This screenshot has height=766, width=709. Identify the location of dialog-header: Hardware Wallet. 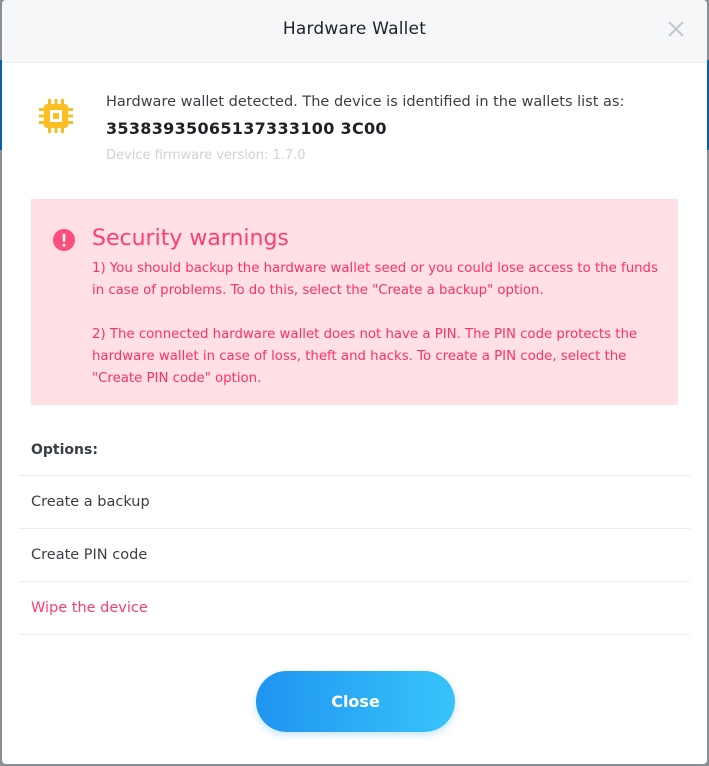
(354, 31).